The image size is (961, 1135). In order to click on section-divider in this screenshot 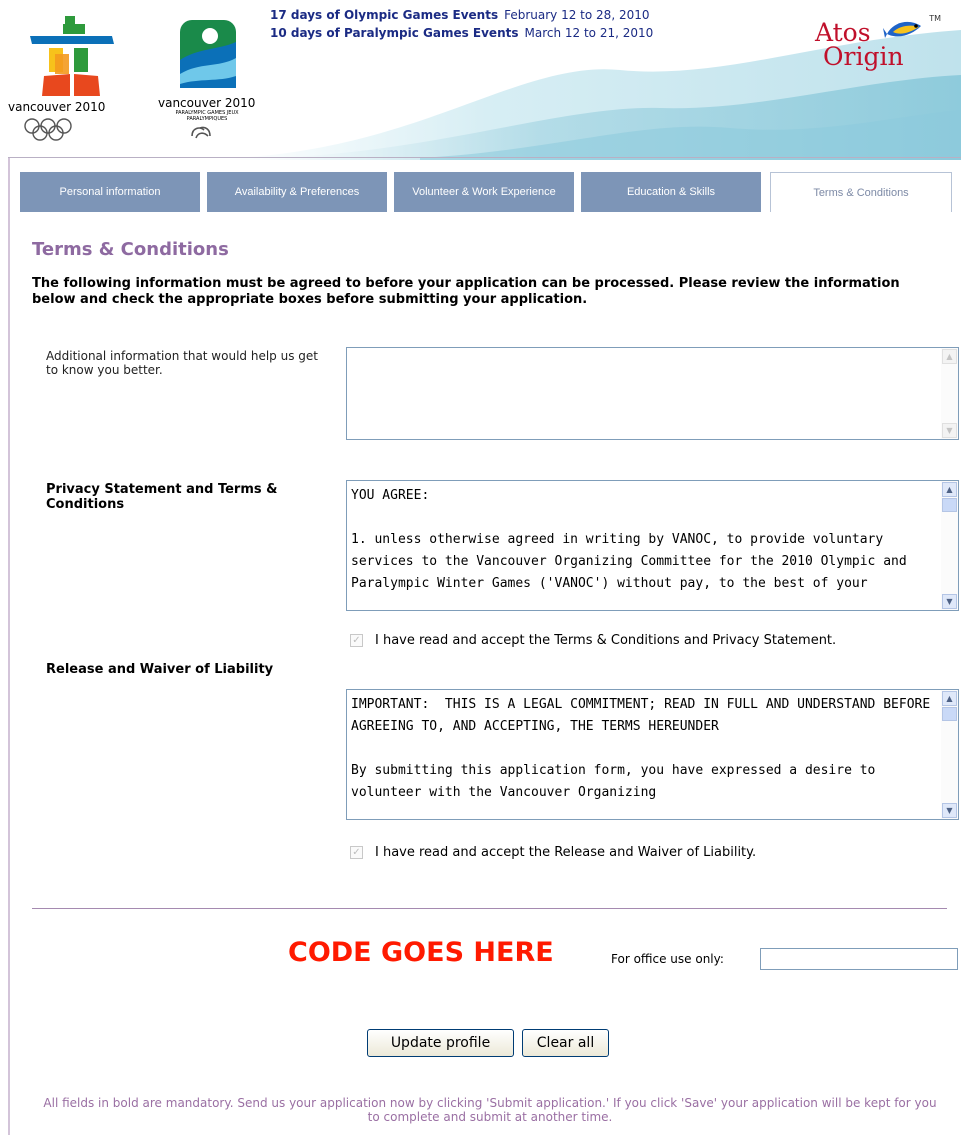, I will do `click(489, 908)`.